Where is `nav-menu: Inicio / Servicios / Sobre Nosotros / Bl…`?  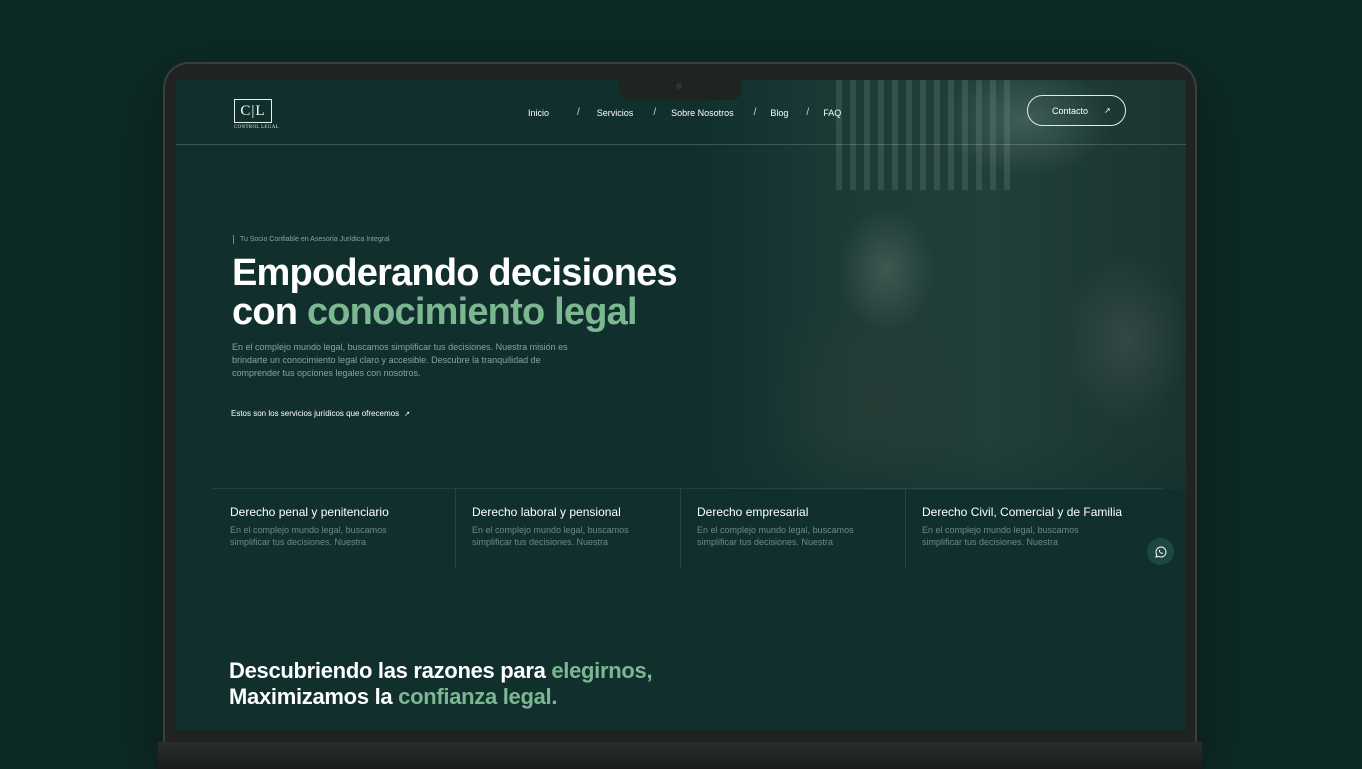
nav-menu: Inicio / Servicios / Sobre Nosotros / Bl… is located at coordinates (684, 112).